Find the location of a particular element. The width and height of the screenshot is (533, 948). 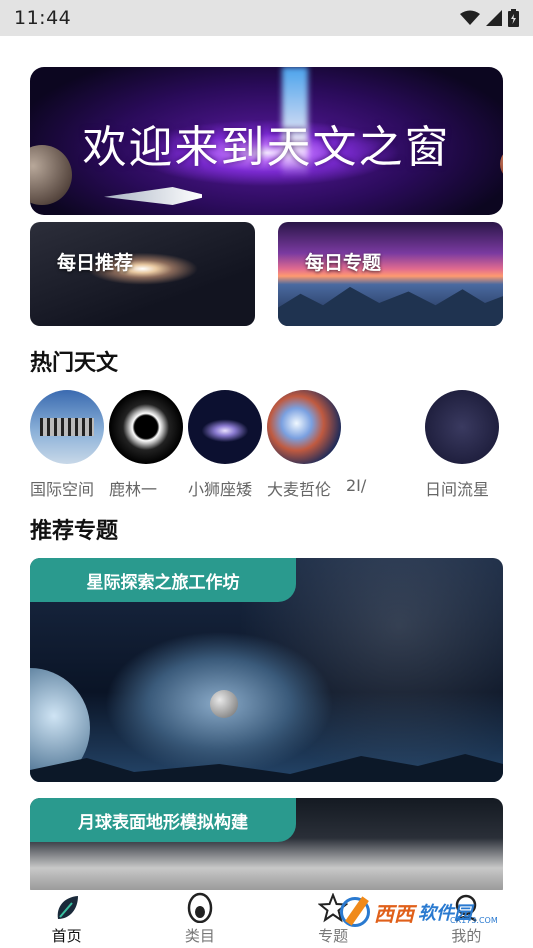

banner-title: 欢迎来到天文之窗 is located at coordinates (266, 147).